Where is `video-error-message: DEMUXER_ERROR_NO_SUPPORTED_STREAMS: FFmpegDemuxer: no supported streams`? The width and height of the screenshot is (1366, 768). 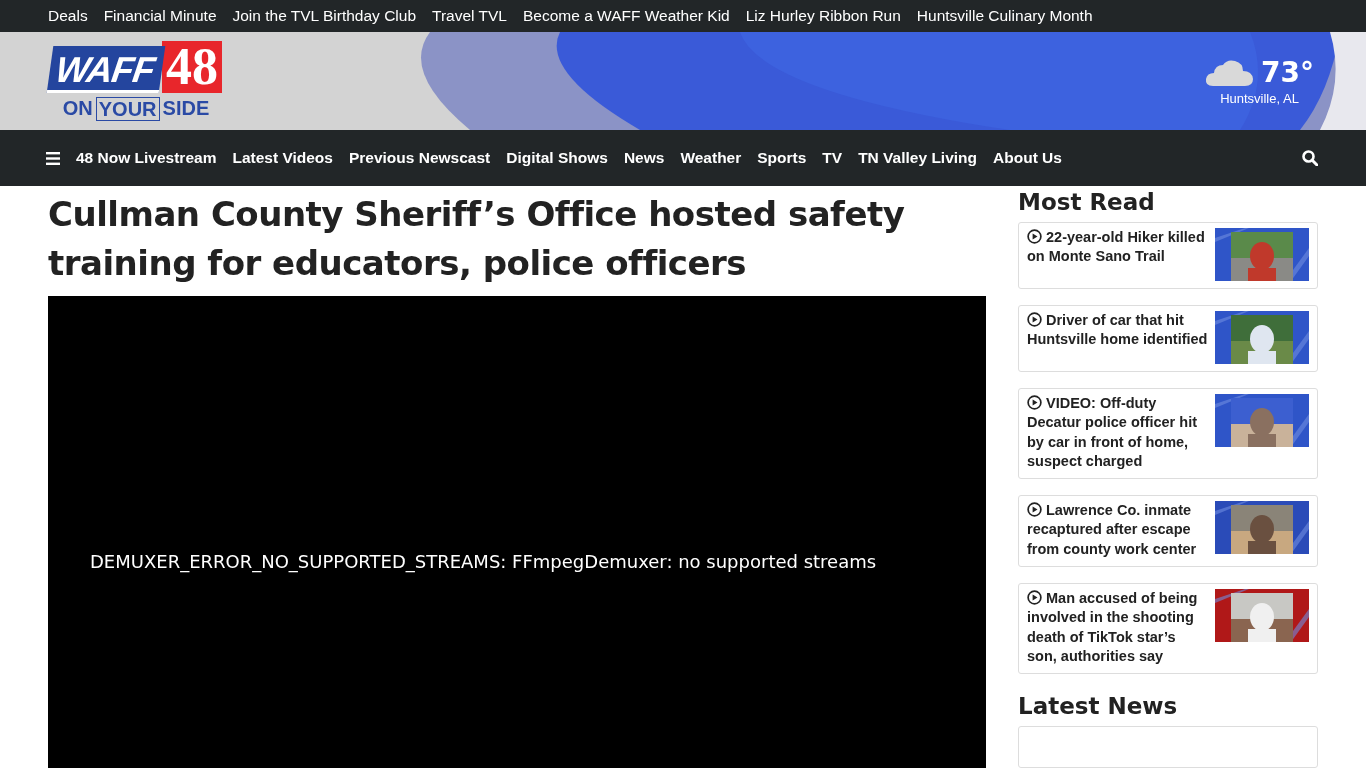
video-error-message: DEMUXER_ERROR_NO_SUPPORTED_STREAMS: FFmpegDemuxer: no supported streams is located at coordinates (483, 561).